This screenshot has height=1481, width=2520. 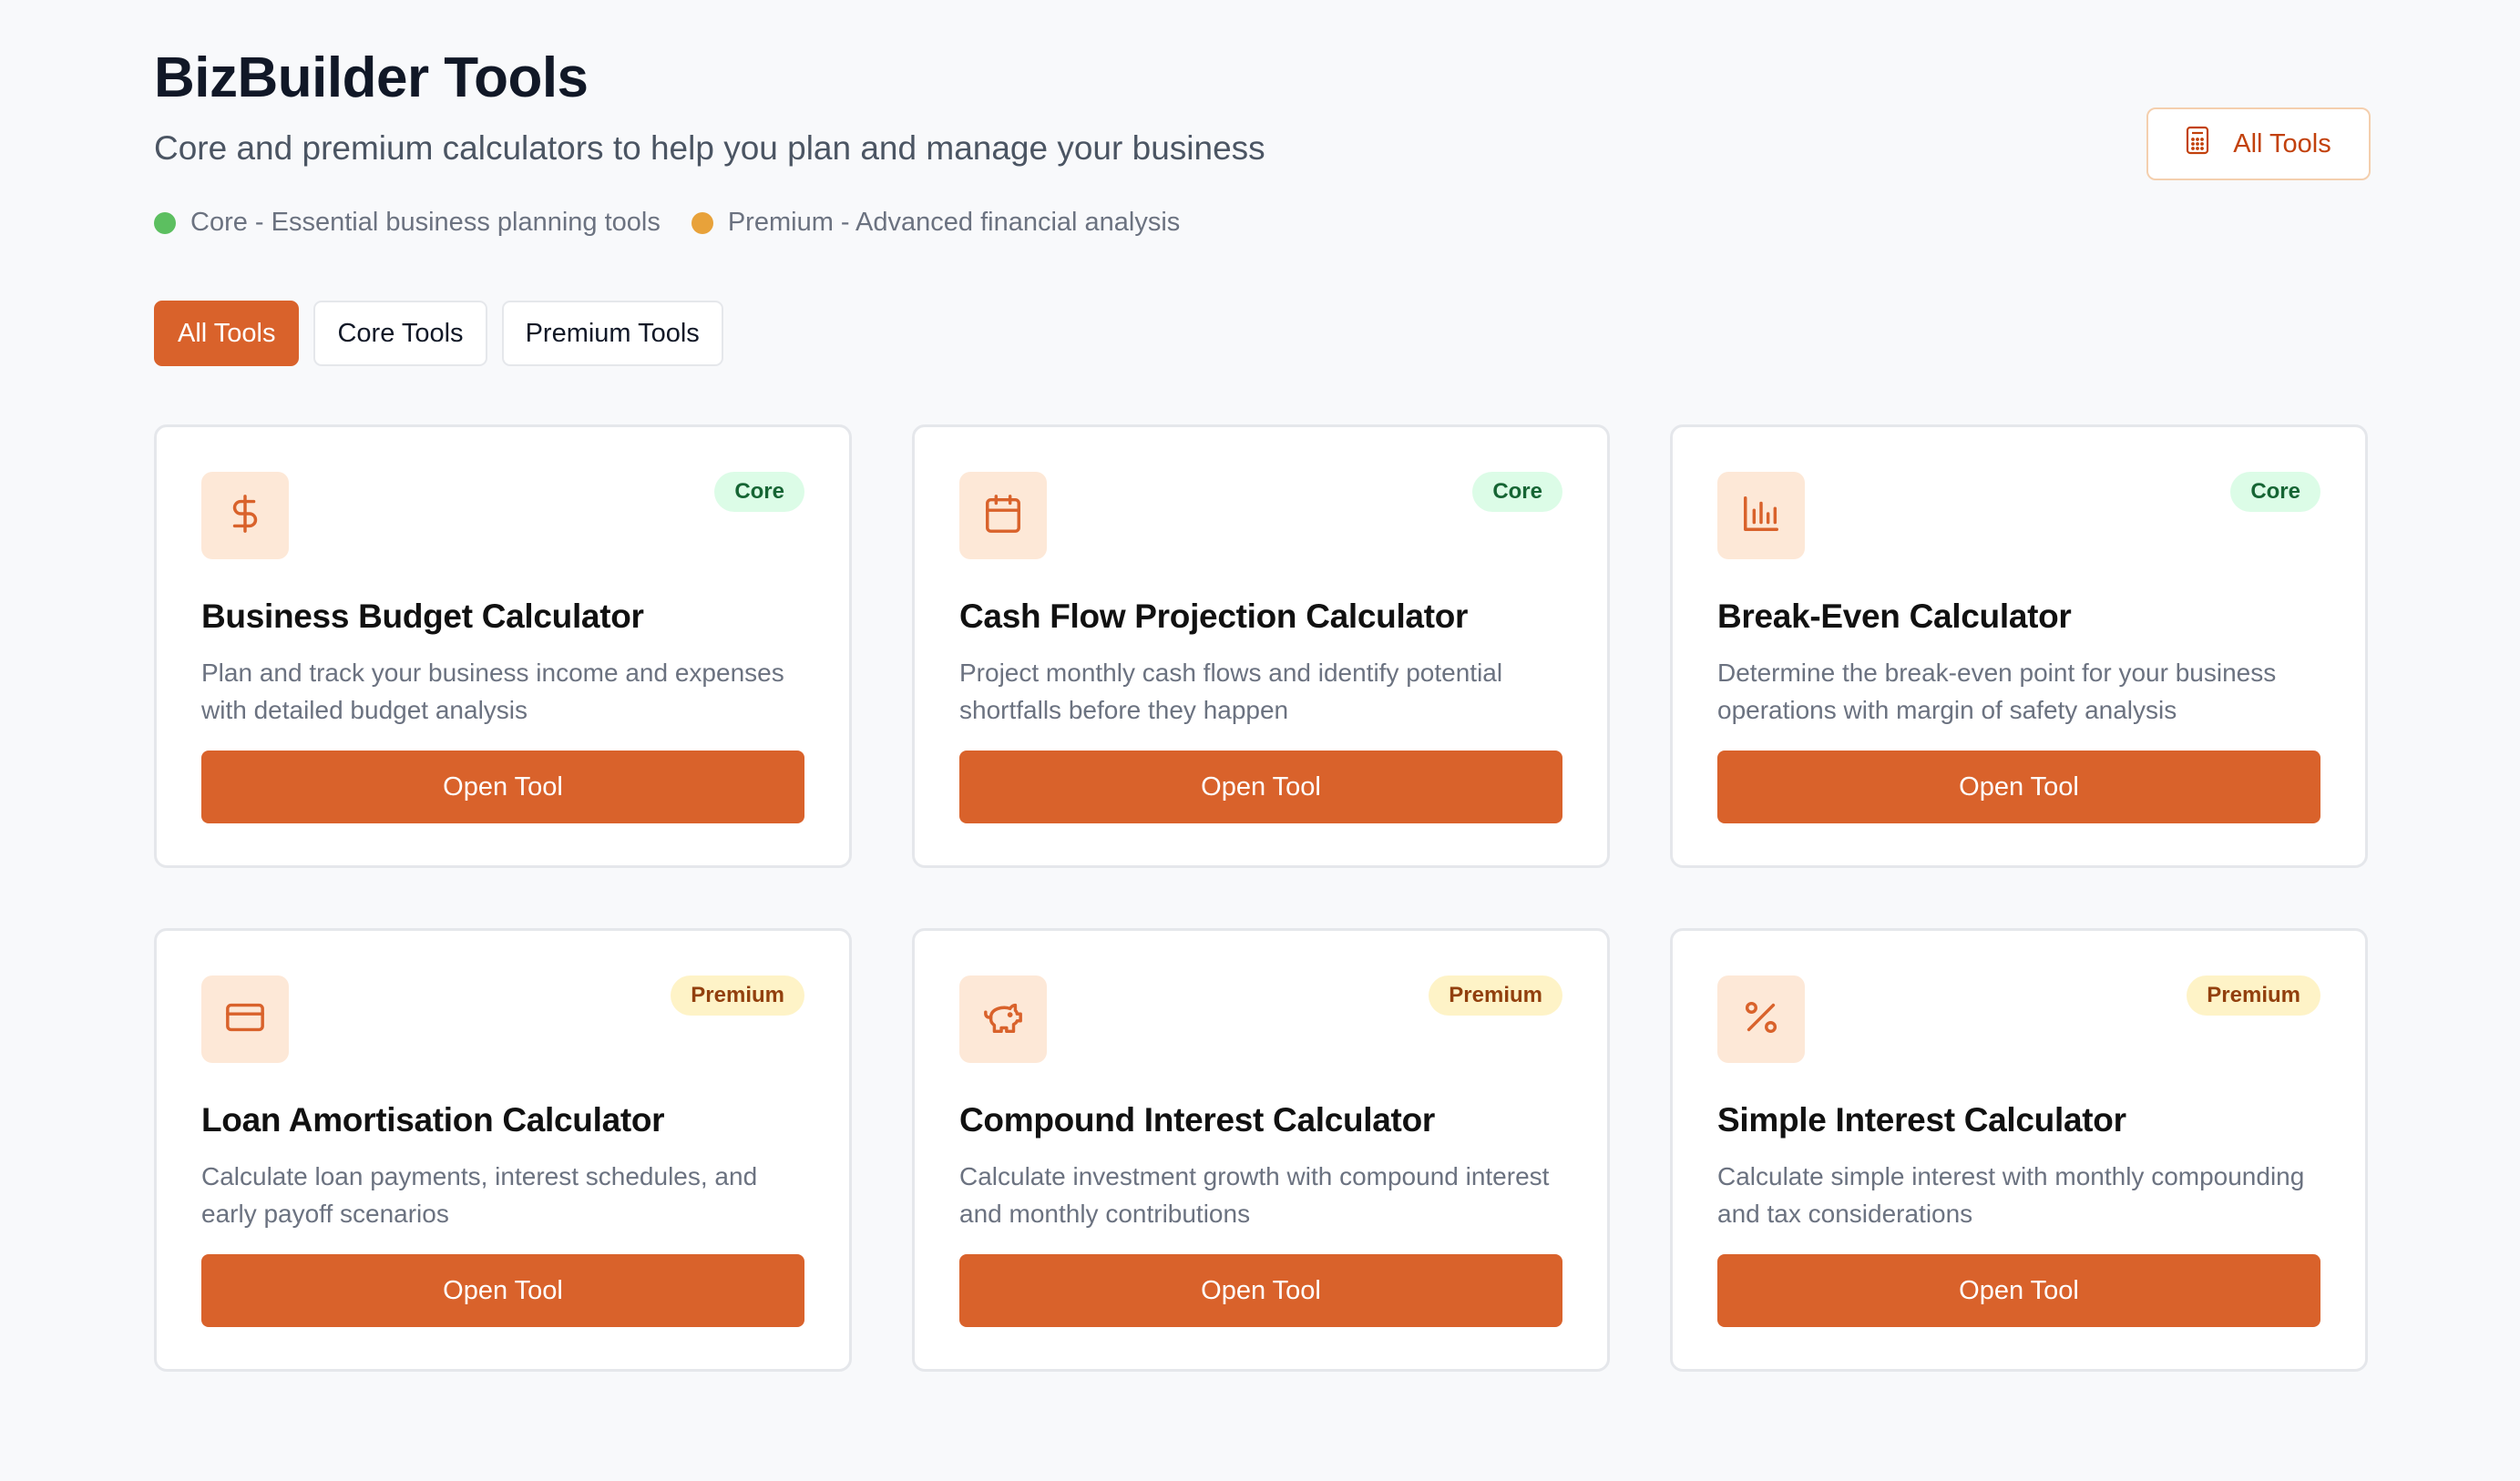 What do you see at coordinates (372, 77) in the screenshot?
I see `page-title: BizBuilder Tools` at bounding box center [372, 77].